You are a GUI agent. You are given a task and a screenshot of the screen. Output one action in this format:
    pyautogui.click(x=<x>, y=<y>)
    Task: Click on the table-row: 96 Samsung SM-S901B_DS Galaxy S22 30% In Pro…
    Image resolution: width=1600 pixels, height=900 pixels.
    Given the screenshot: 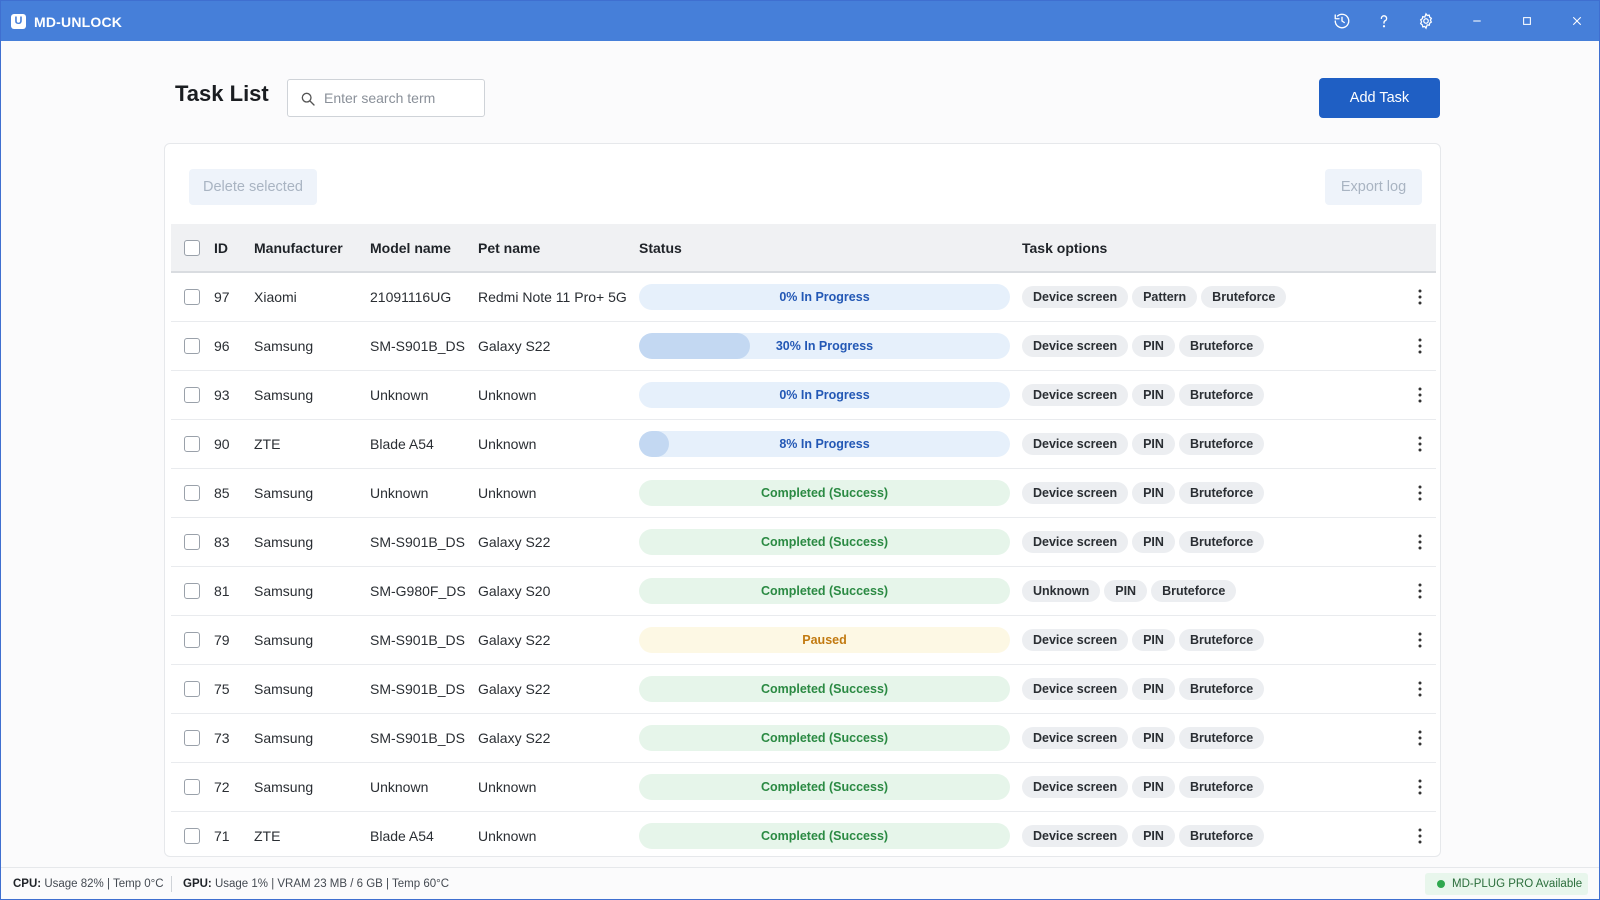 What is the action you would take?
    pyautogui.click(x=803, y=345)
    